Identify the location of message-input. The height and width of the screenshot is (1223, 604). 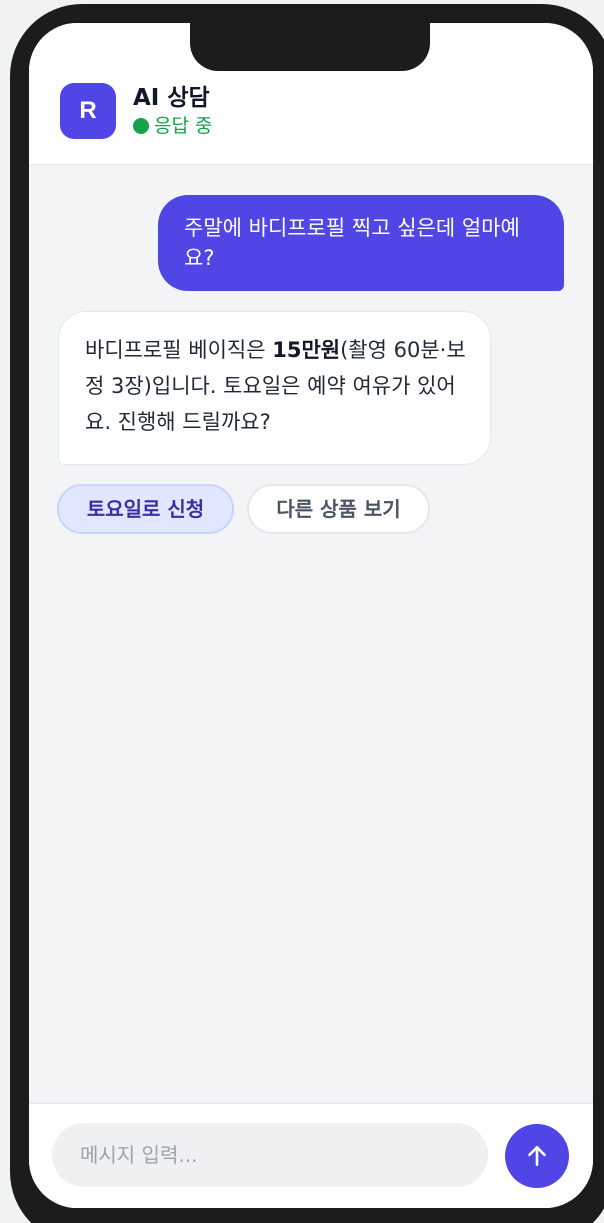
(270, 1155).